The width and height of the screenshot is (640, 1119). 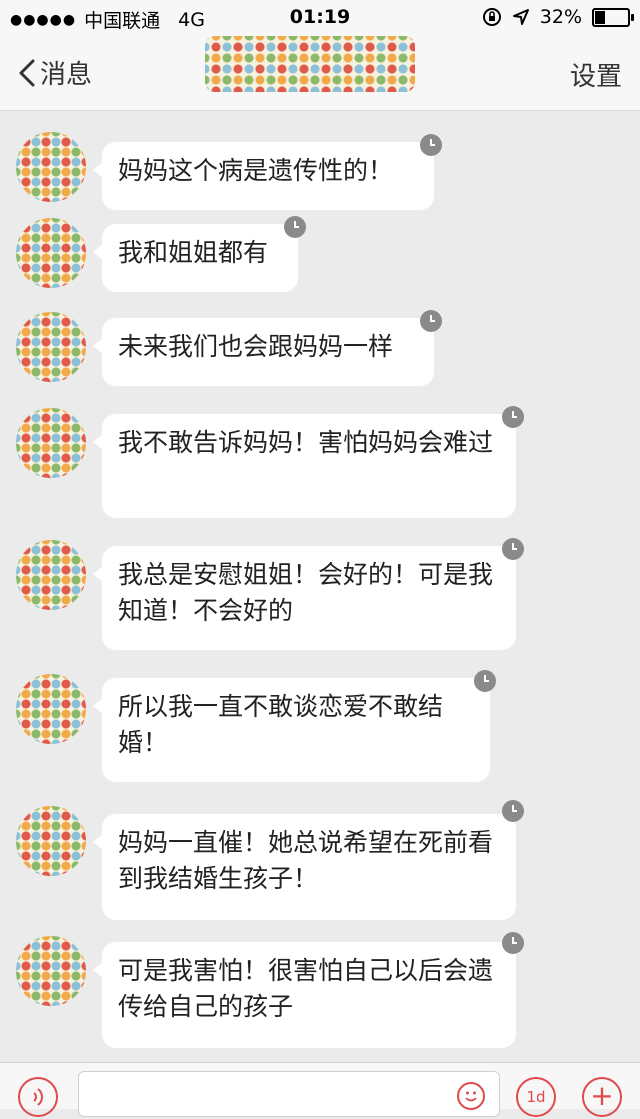 What do you see at coordinates (263, 176) in the screenshot?
I see `message-bubble: 妈妈这个病是遗传性的！` at bounding box center [263, 176].